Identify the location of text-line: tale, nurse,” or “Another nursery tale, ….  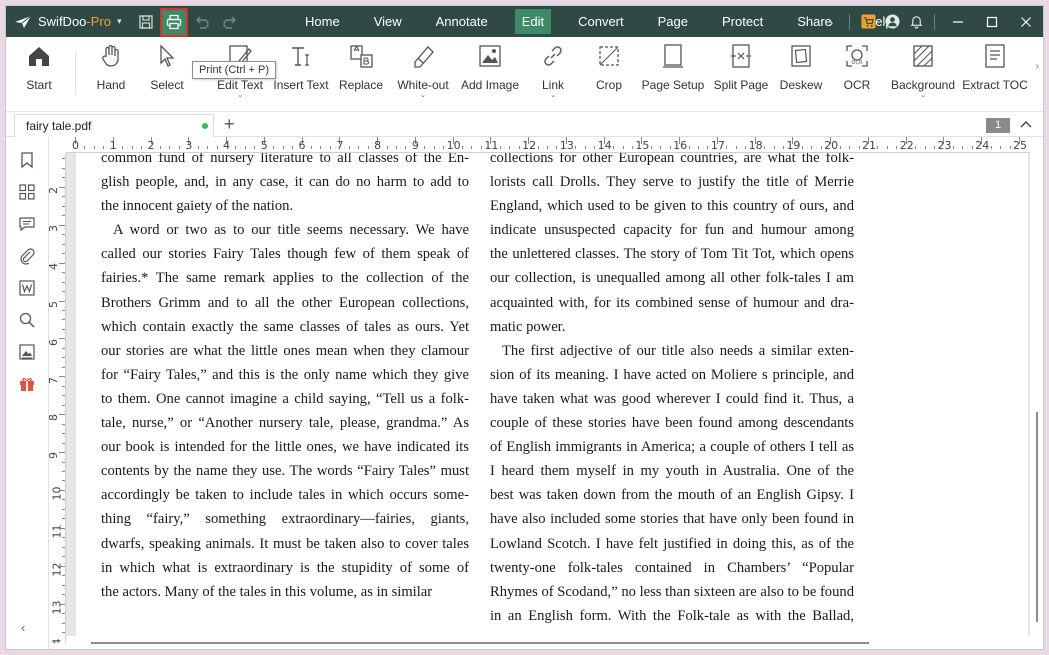
(285, 423).